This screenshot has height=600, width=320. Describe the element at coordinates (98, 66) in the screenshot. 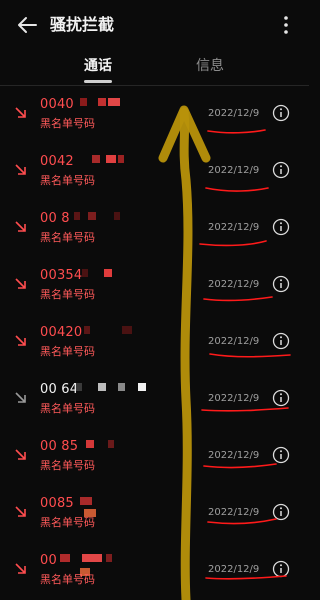

I see `tab-calls: 通话` at that location.